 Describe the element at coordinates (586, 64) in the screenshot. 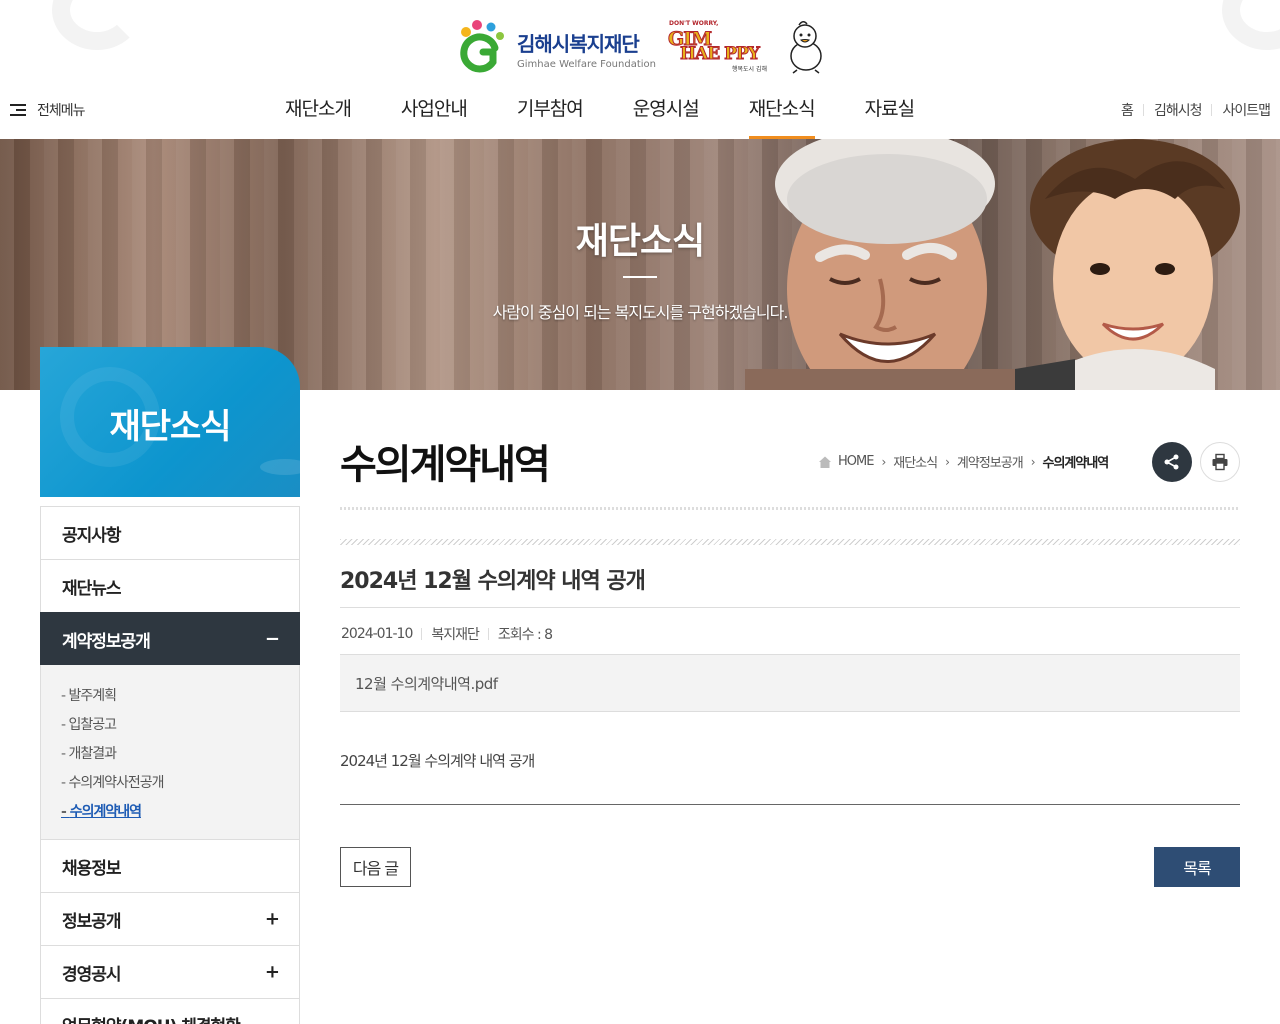

I see `logo-english: Gimhae Welfare Foundation` at that location.